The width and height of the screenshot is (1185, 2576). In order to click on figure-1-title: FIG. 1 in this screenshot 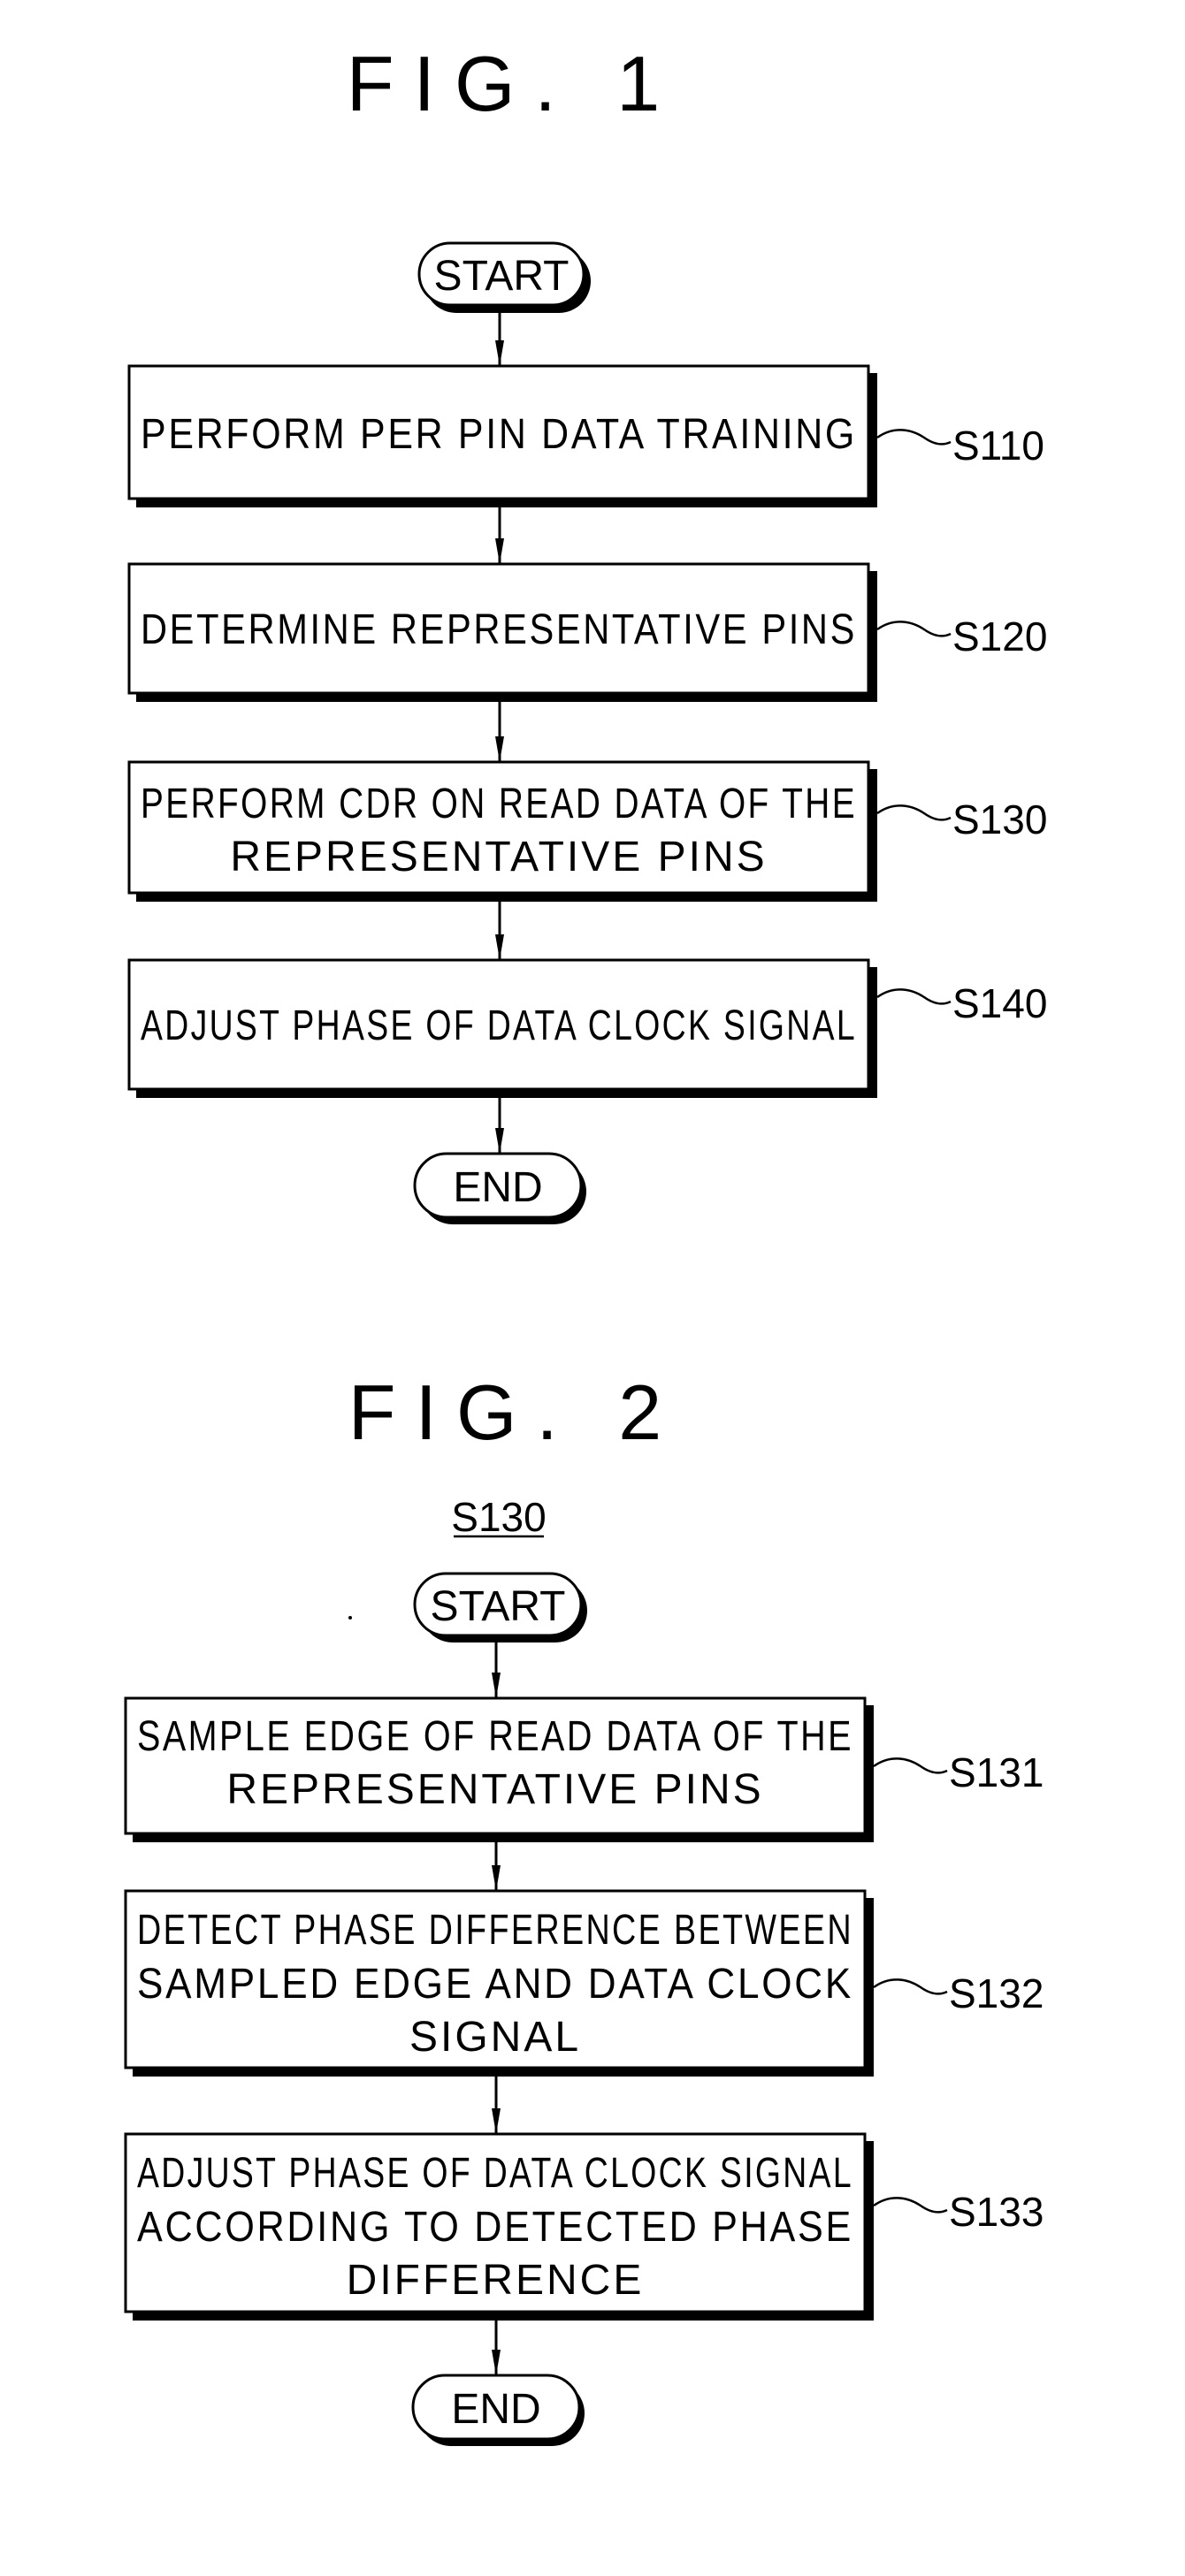, I will do `click(513, 83)`.